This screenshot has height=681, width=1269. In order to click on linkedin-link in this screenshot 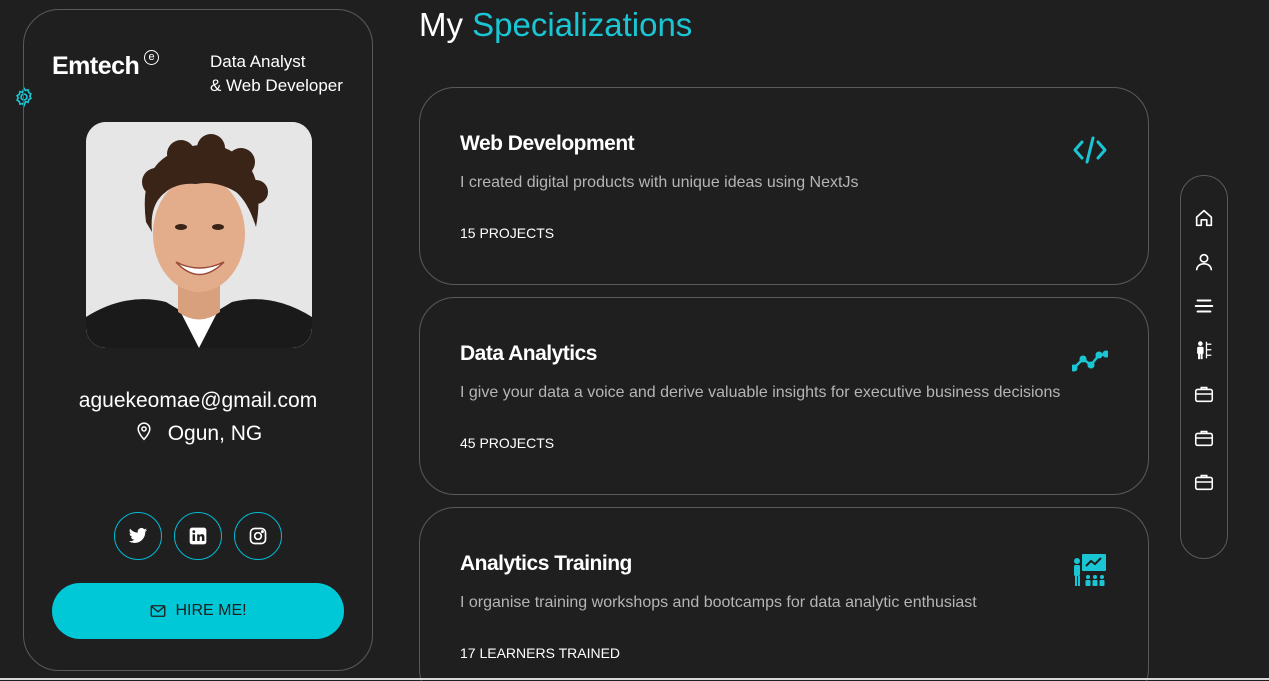, I will do `click(198, 536)`.